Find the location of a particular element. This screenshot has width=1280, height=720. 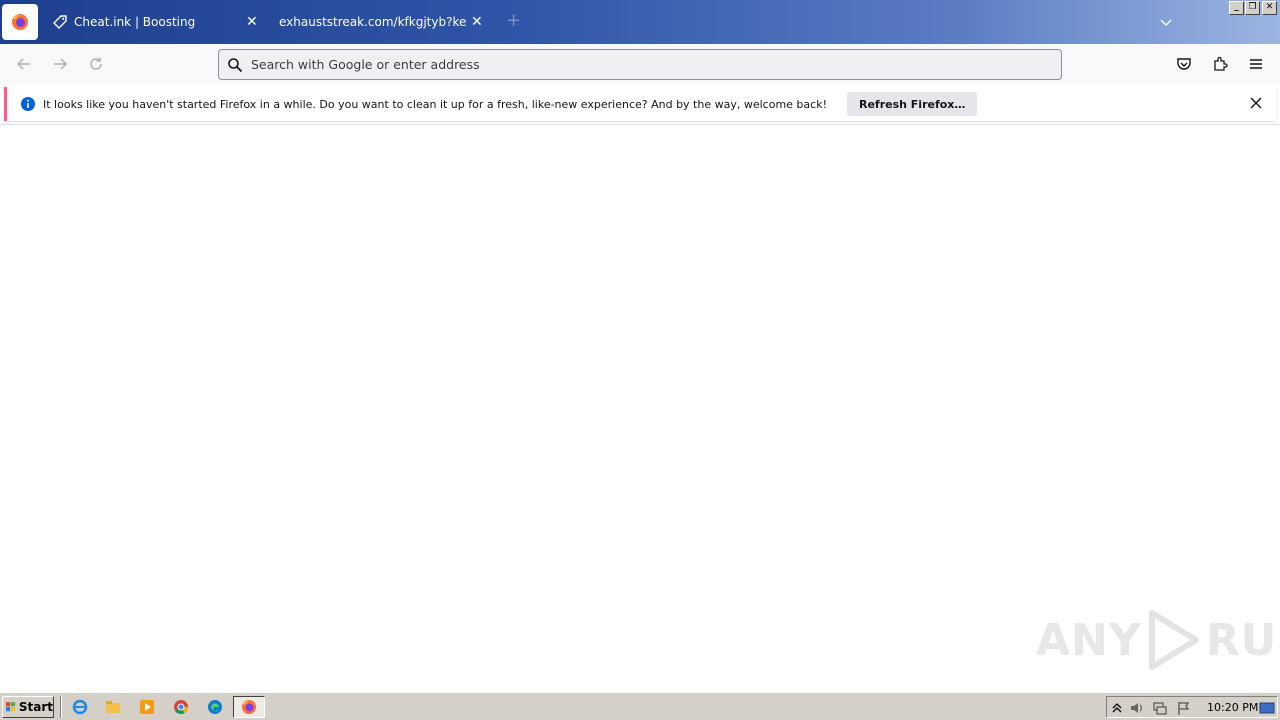

search-icon is located at coordinates (235, 64).